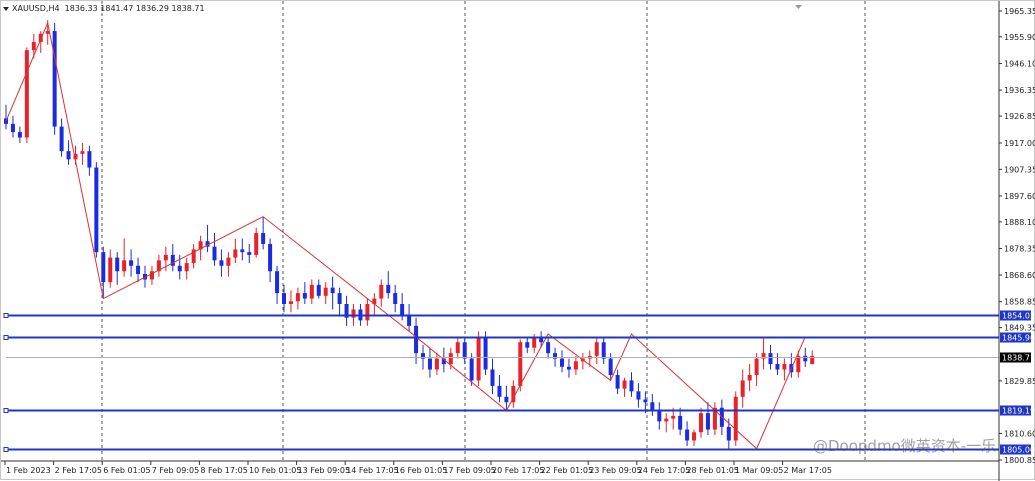 This screenshot has height=481, width=1035. What do you see at coordinates (664, 470) in the screenshot?
I see `time-tick-label: 24 Feb 17:05` at bounding box center [664, 470].